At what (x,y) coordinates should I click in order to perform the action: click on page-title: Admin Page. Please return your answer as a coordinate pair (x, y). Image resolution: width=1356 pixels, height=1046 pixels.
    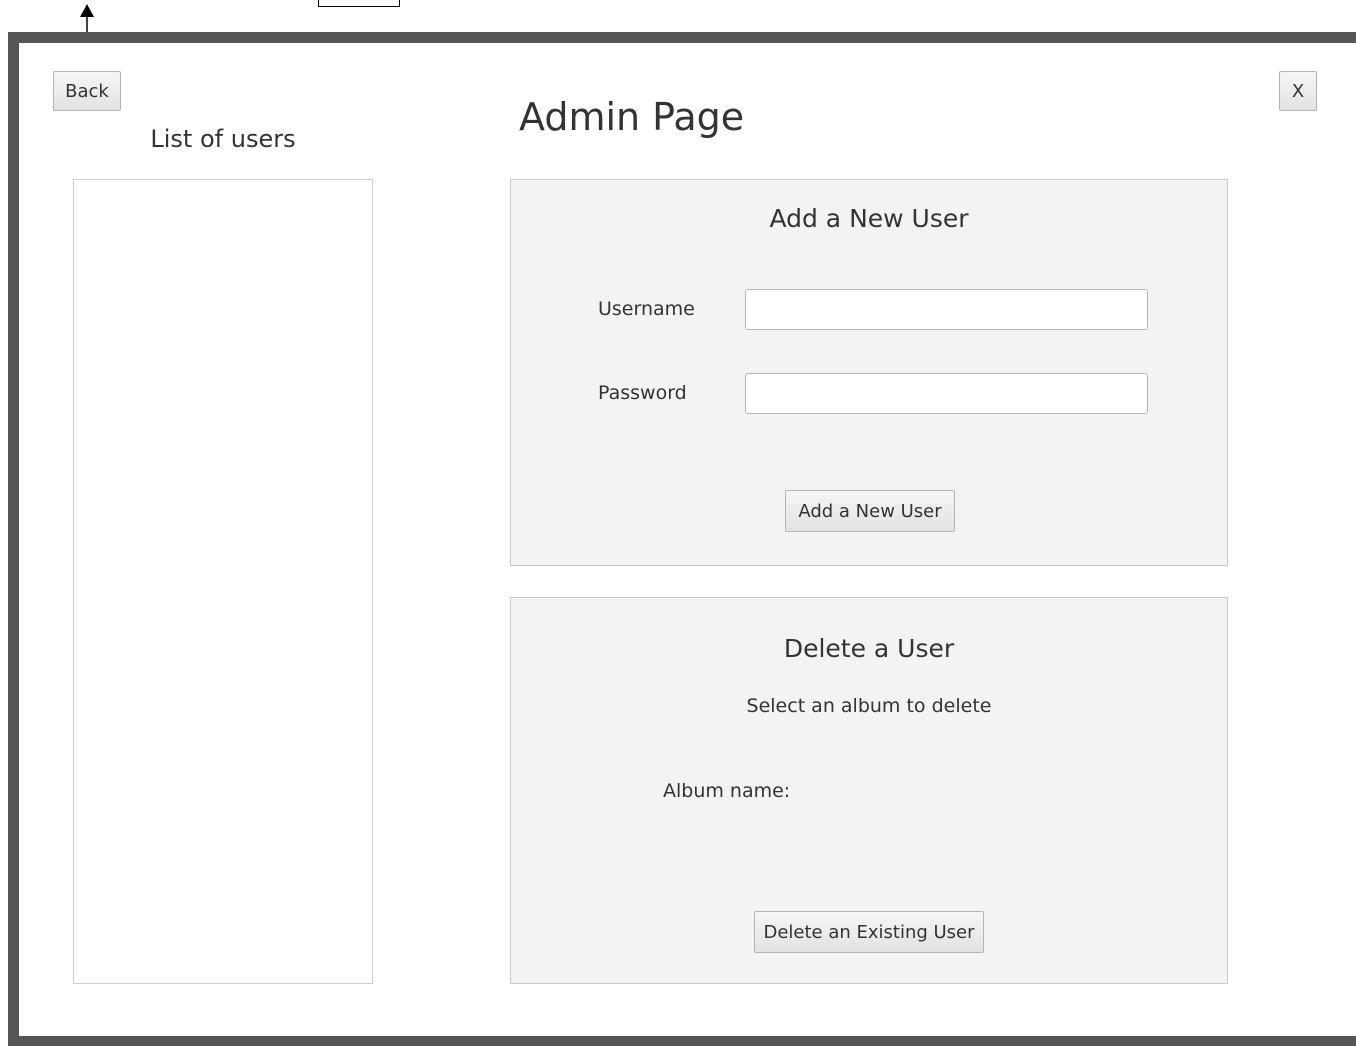
    Looking at the image, I should click on (632, 117).